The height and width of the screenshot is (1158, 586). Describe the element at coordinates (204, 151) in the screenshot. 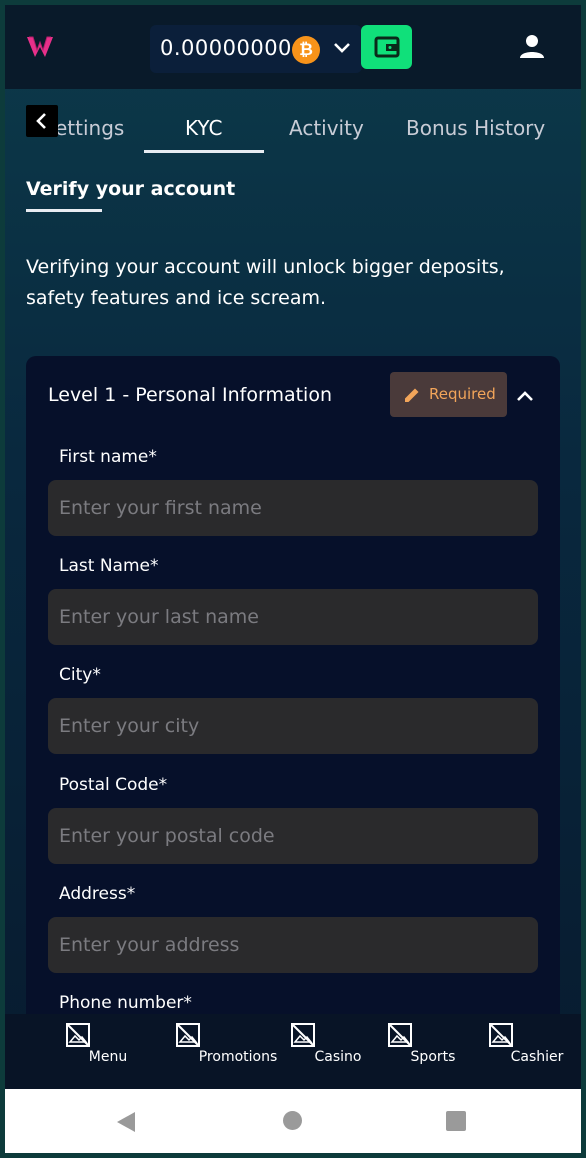

I see `active-tab-indicator` at that location.